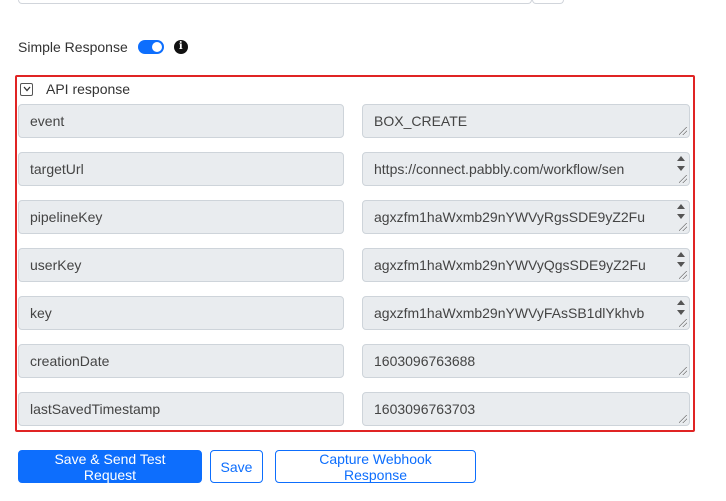 The image size is (726, 501). Describe the element at coordinates (410, 180) in the screenshot. I see `value-overflow-line: ··· ··· ·· ·· ·` at that location.